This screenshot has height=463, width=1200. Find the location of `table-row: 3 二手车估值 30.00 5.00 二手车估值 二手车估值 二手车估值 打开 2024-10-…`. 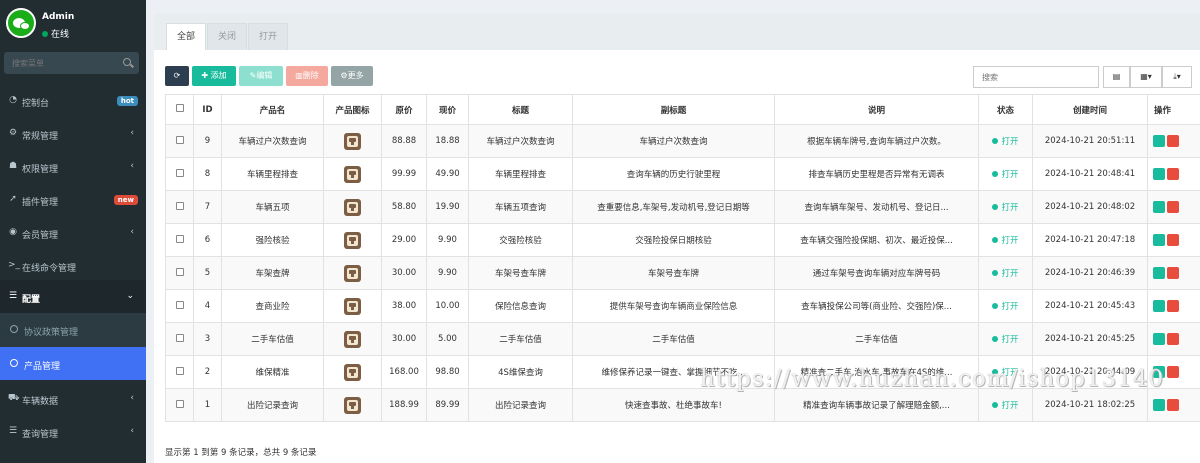

table-row: 3 二手车估值 30.00 5.00 二手车估值 二手车估值 二手车估值 打开 2024-10-… is located at coordinates (682, 339).